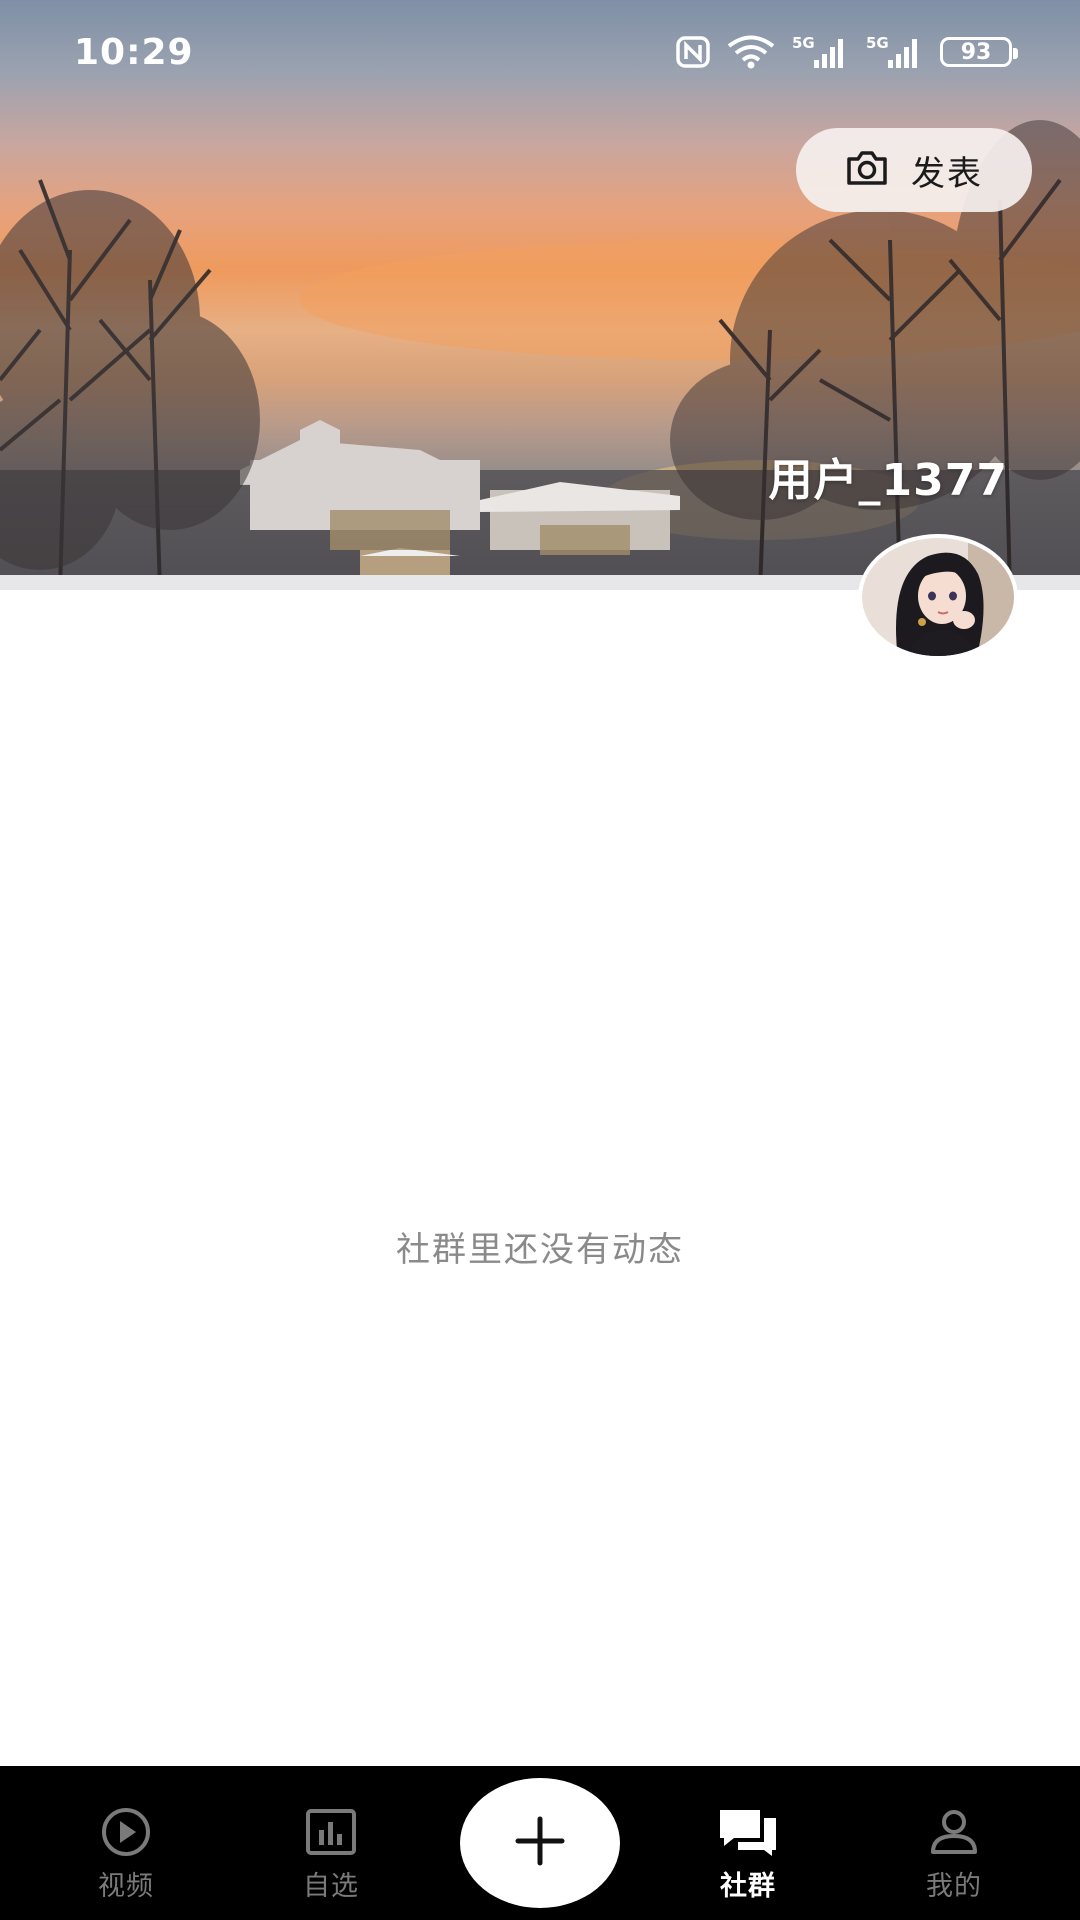 The height and width of the screenshot is (1920, 1080). I want to click on empty-state-message: 社群里还没有动态, so click(540, 1250).